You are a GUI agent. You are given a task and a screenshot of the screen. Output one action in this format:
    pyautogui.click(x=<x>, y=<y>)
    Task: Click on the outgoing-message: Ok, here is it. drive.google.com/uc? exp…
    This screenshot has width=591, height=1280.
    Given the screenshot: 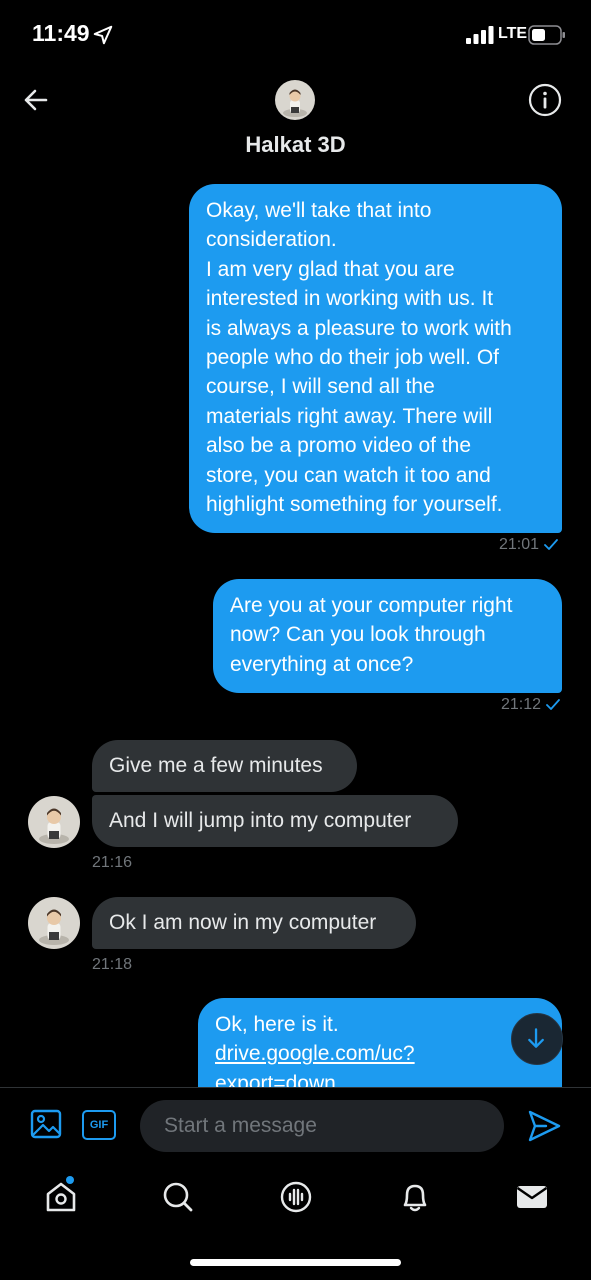 What is the action you would take?
    pyautogui.click(x=380, y=1042)
    